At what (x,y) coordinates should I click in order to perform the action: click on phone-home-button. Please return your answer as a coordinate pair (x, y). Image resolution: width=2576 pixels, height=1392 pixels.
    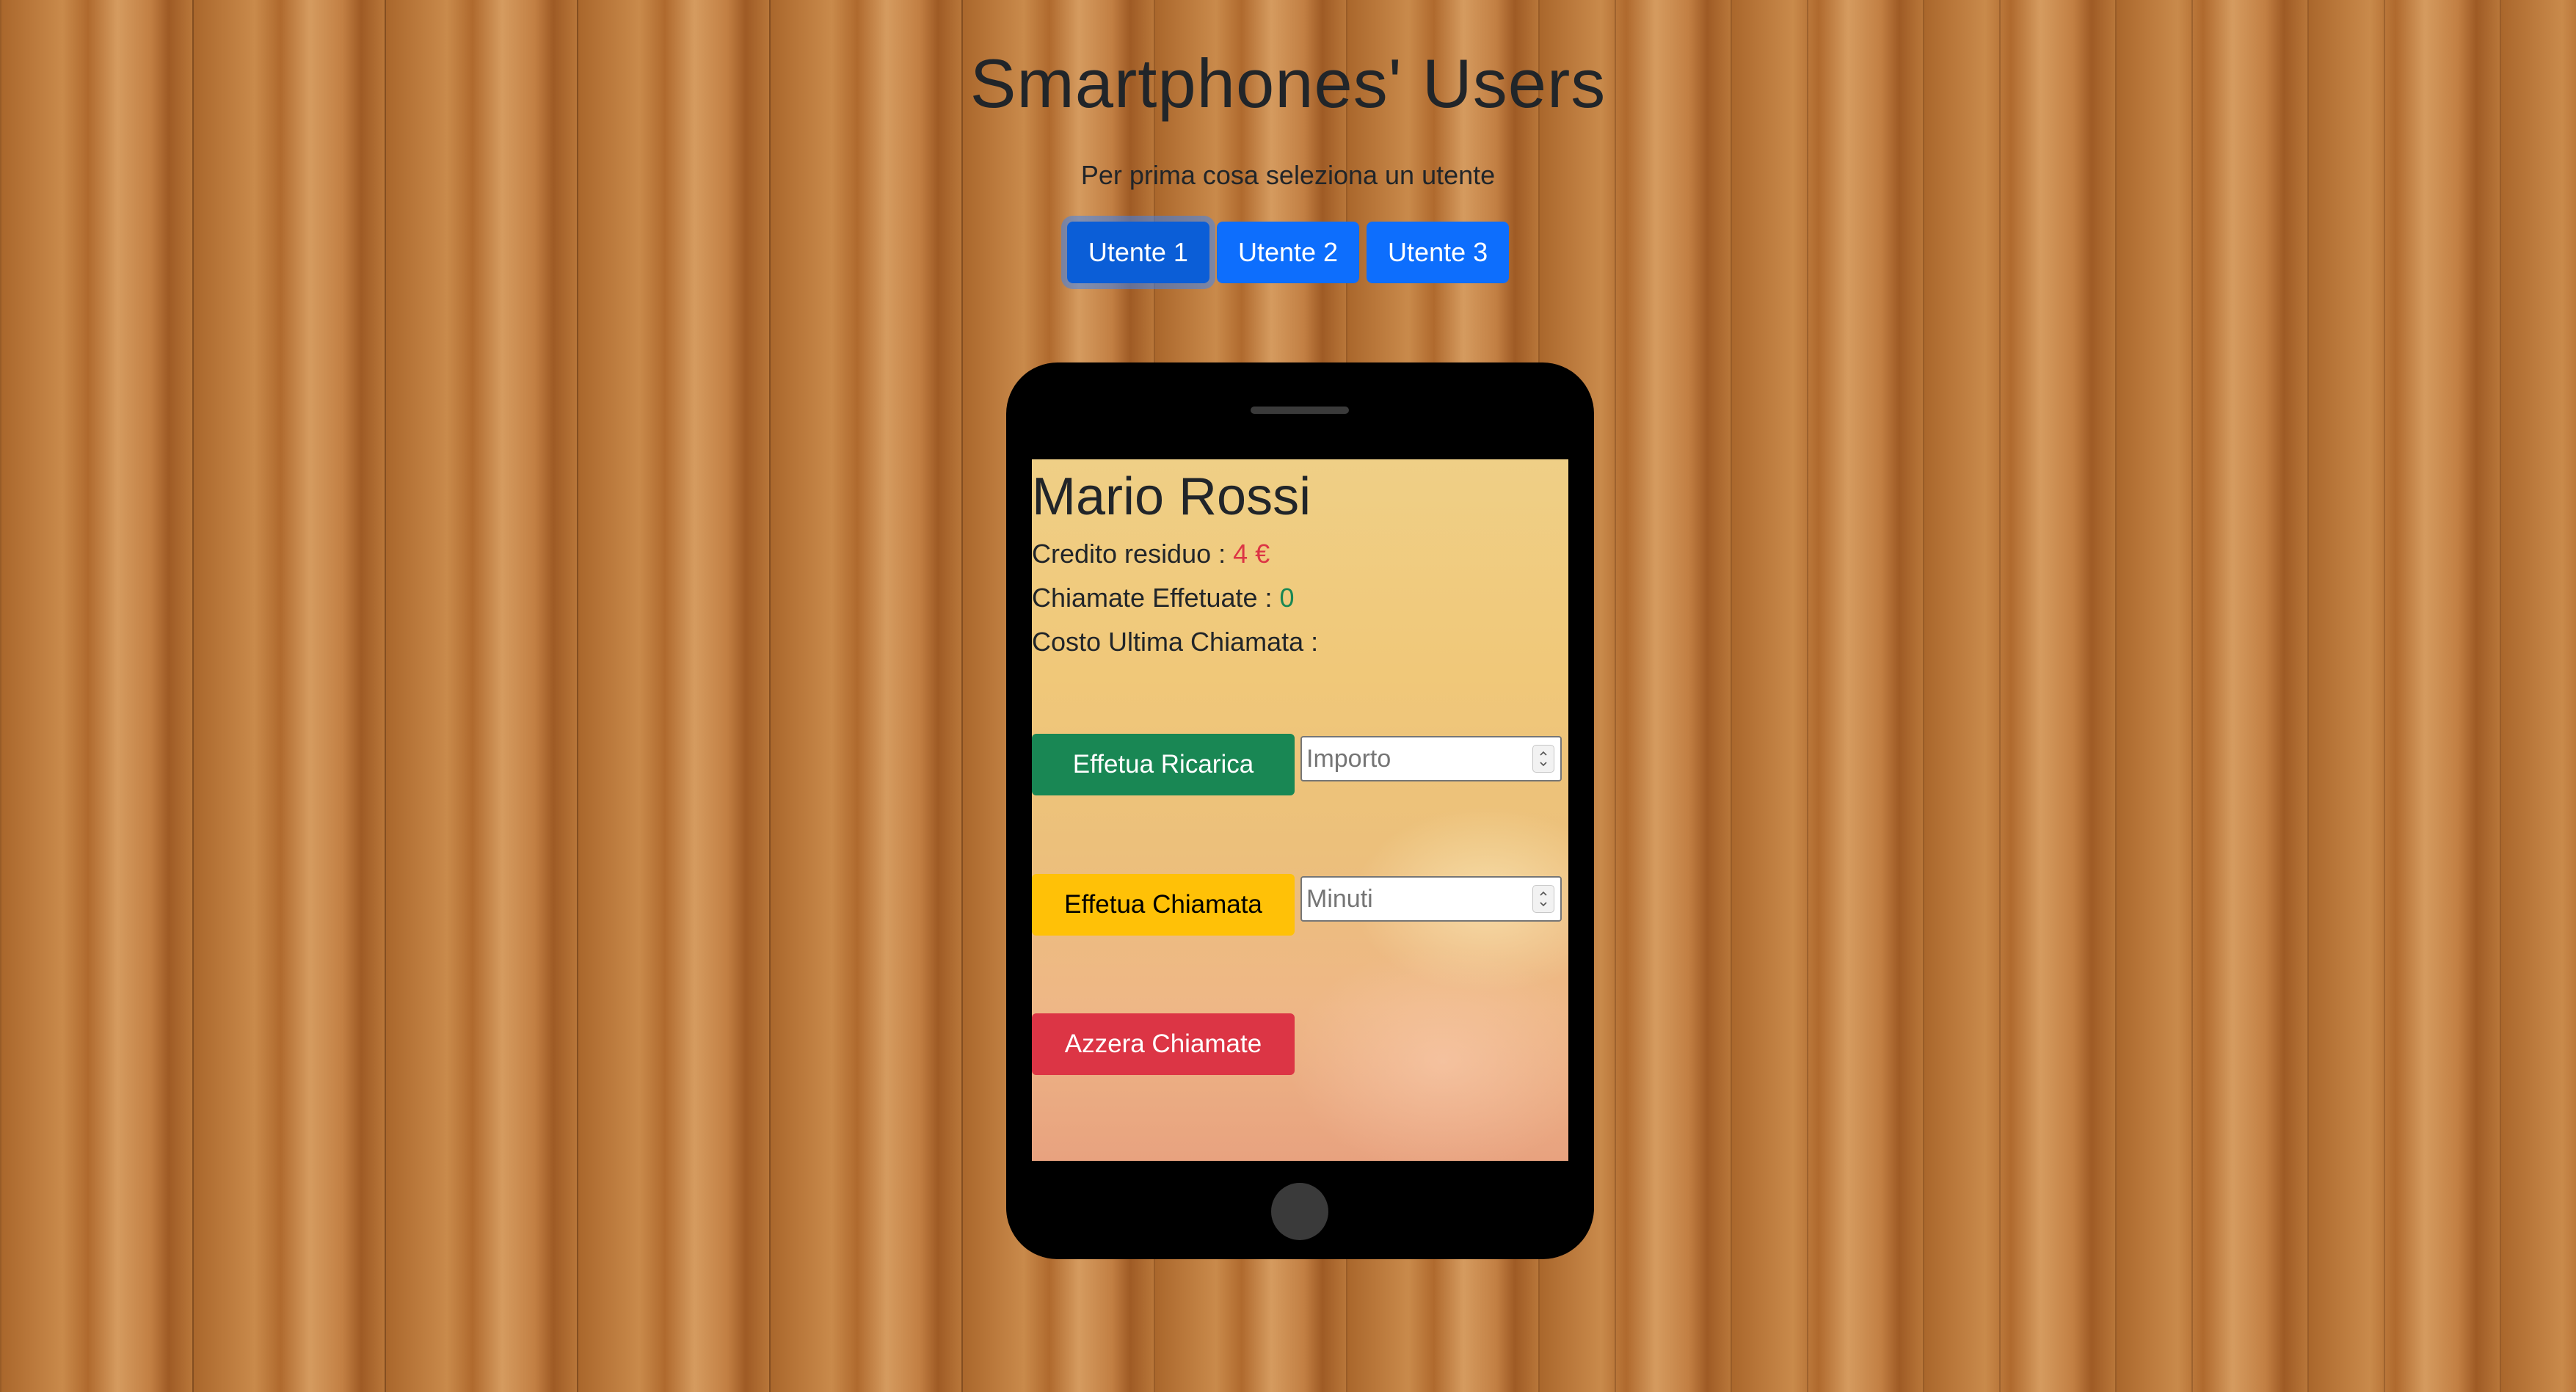
    Looking at the image, I should click on (1299, 1211).